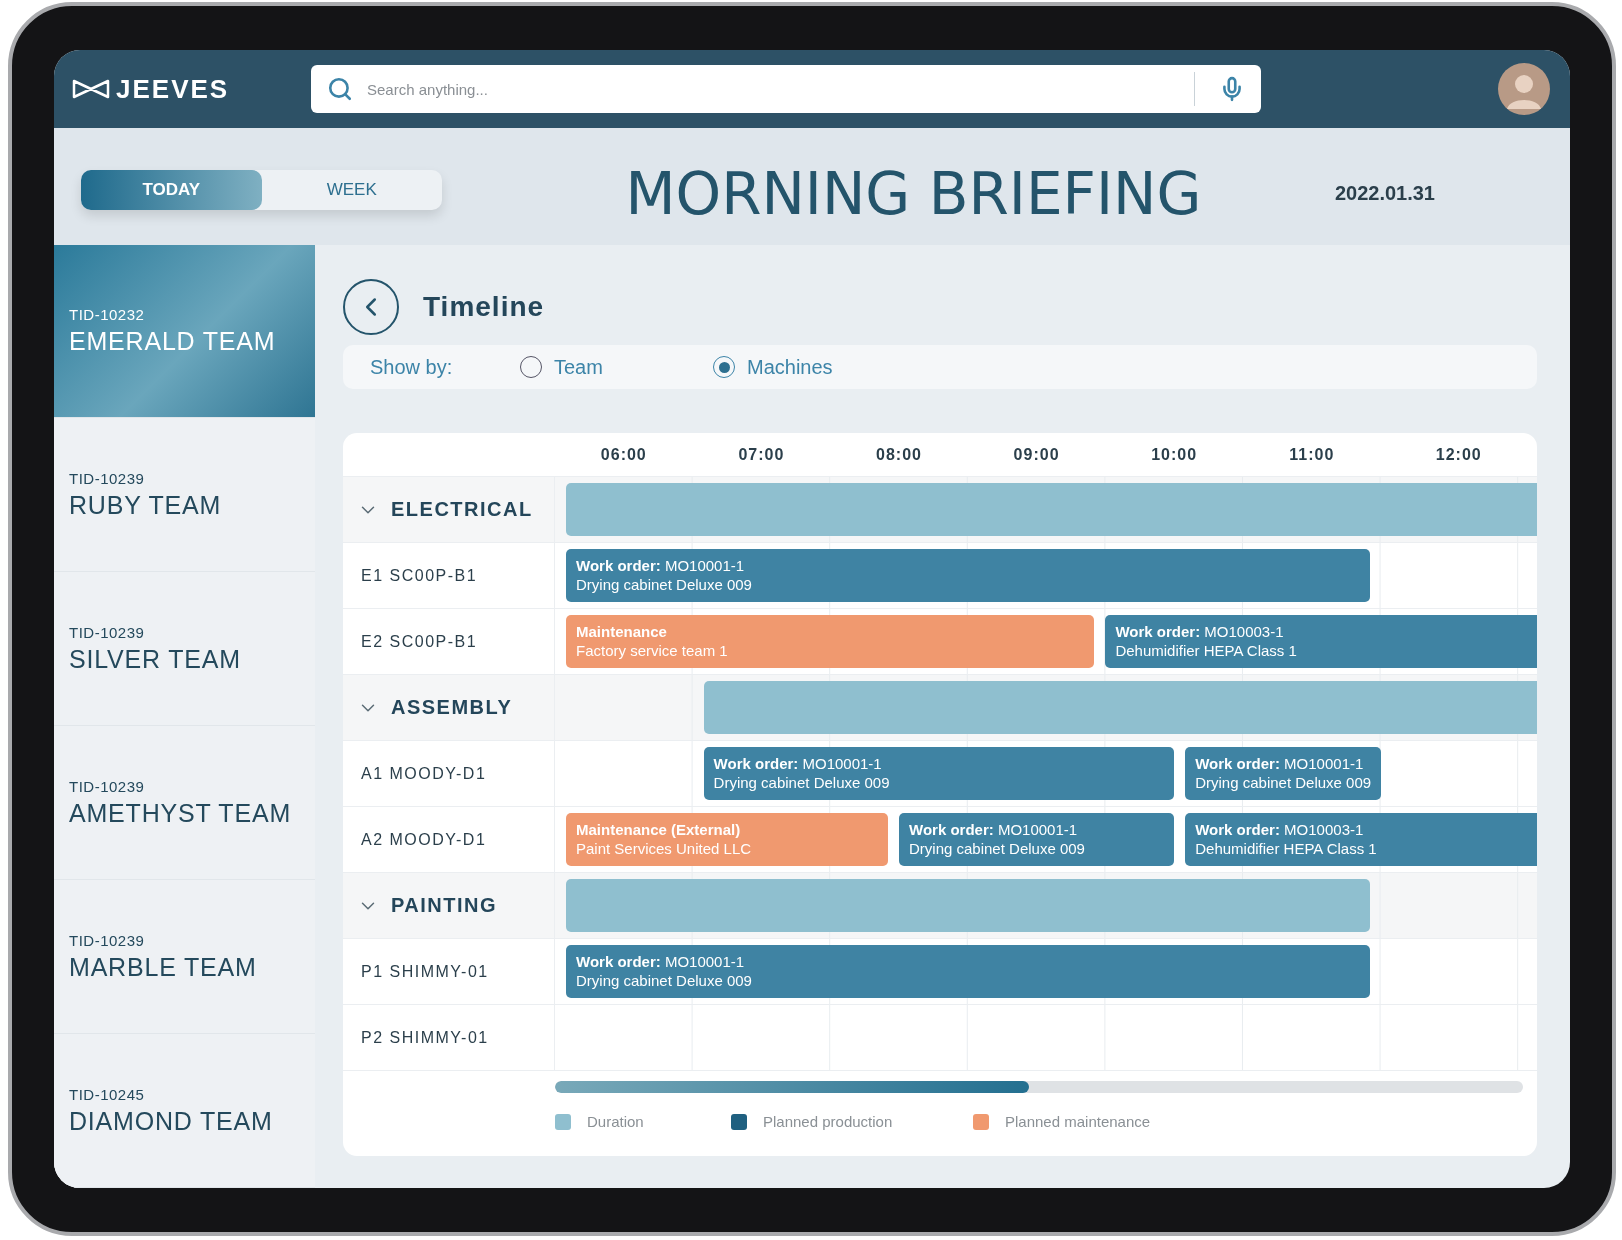 Image resolution: width=1622 pixels, height=1240 pixels. What do you see at coordinates (340, 89) in the screenshot?
I see `search-icon` at bounding box center [340, 89].